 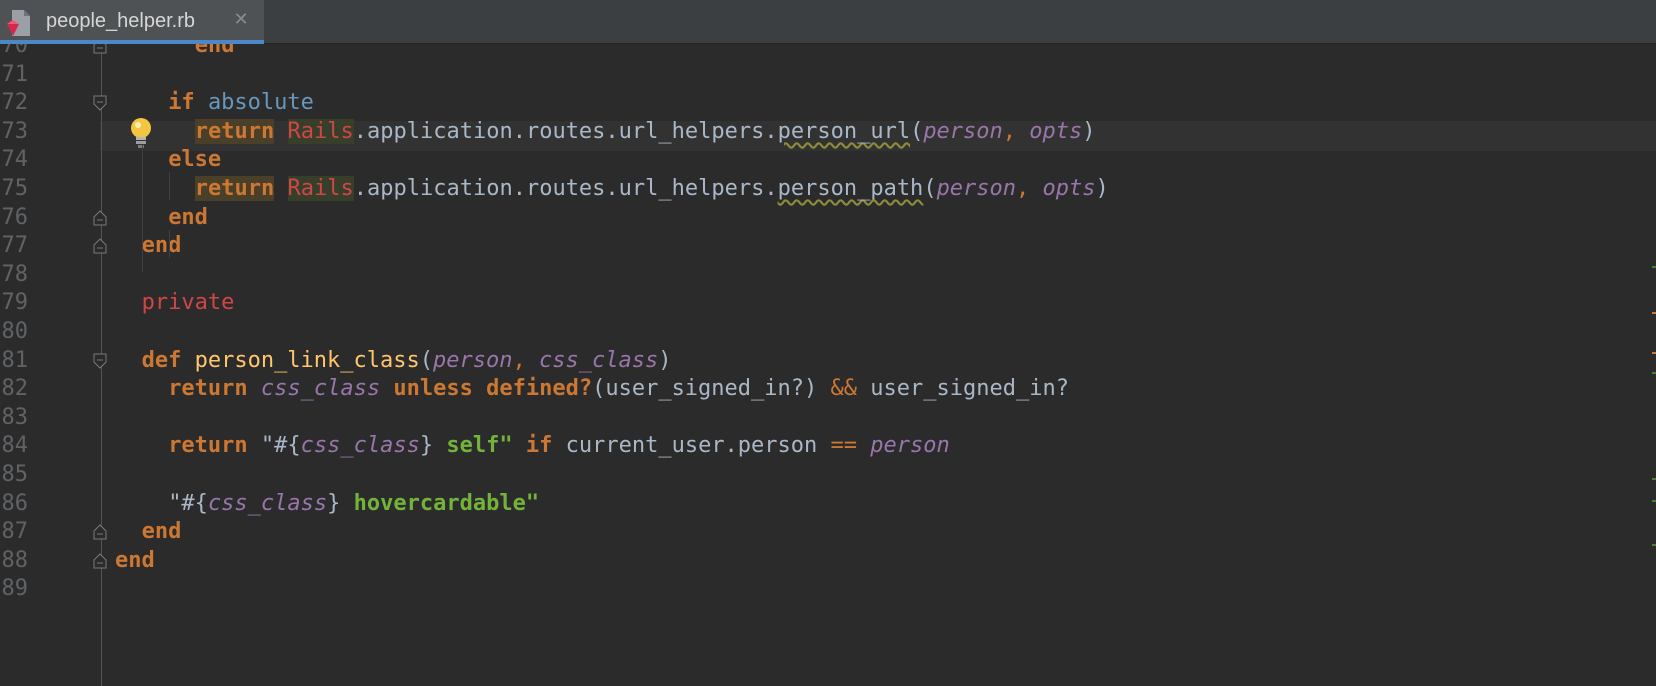 I want to click on code-token: else, so click(x=195, y=160).